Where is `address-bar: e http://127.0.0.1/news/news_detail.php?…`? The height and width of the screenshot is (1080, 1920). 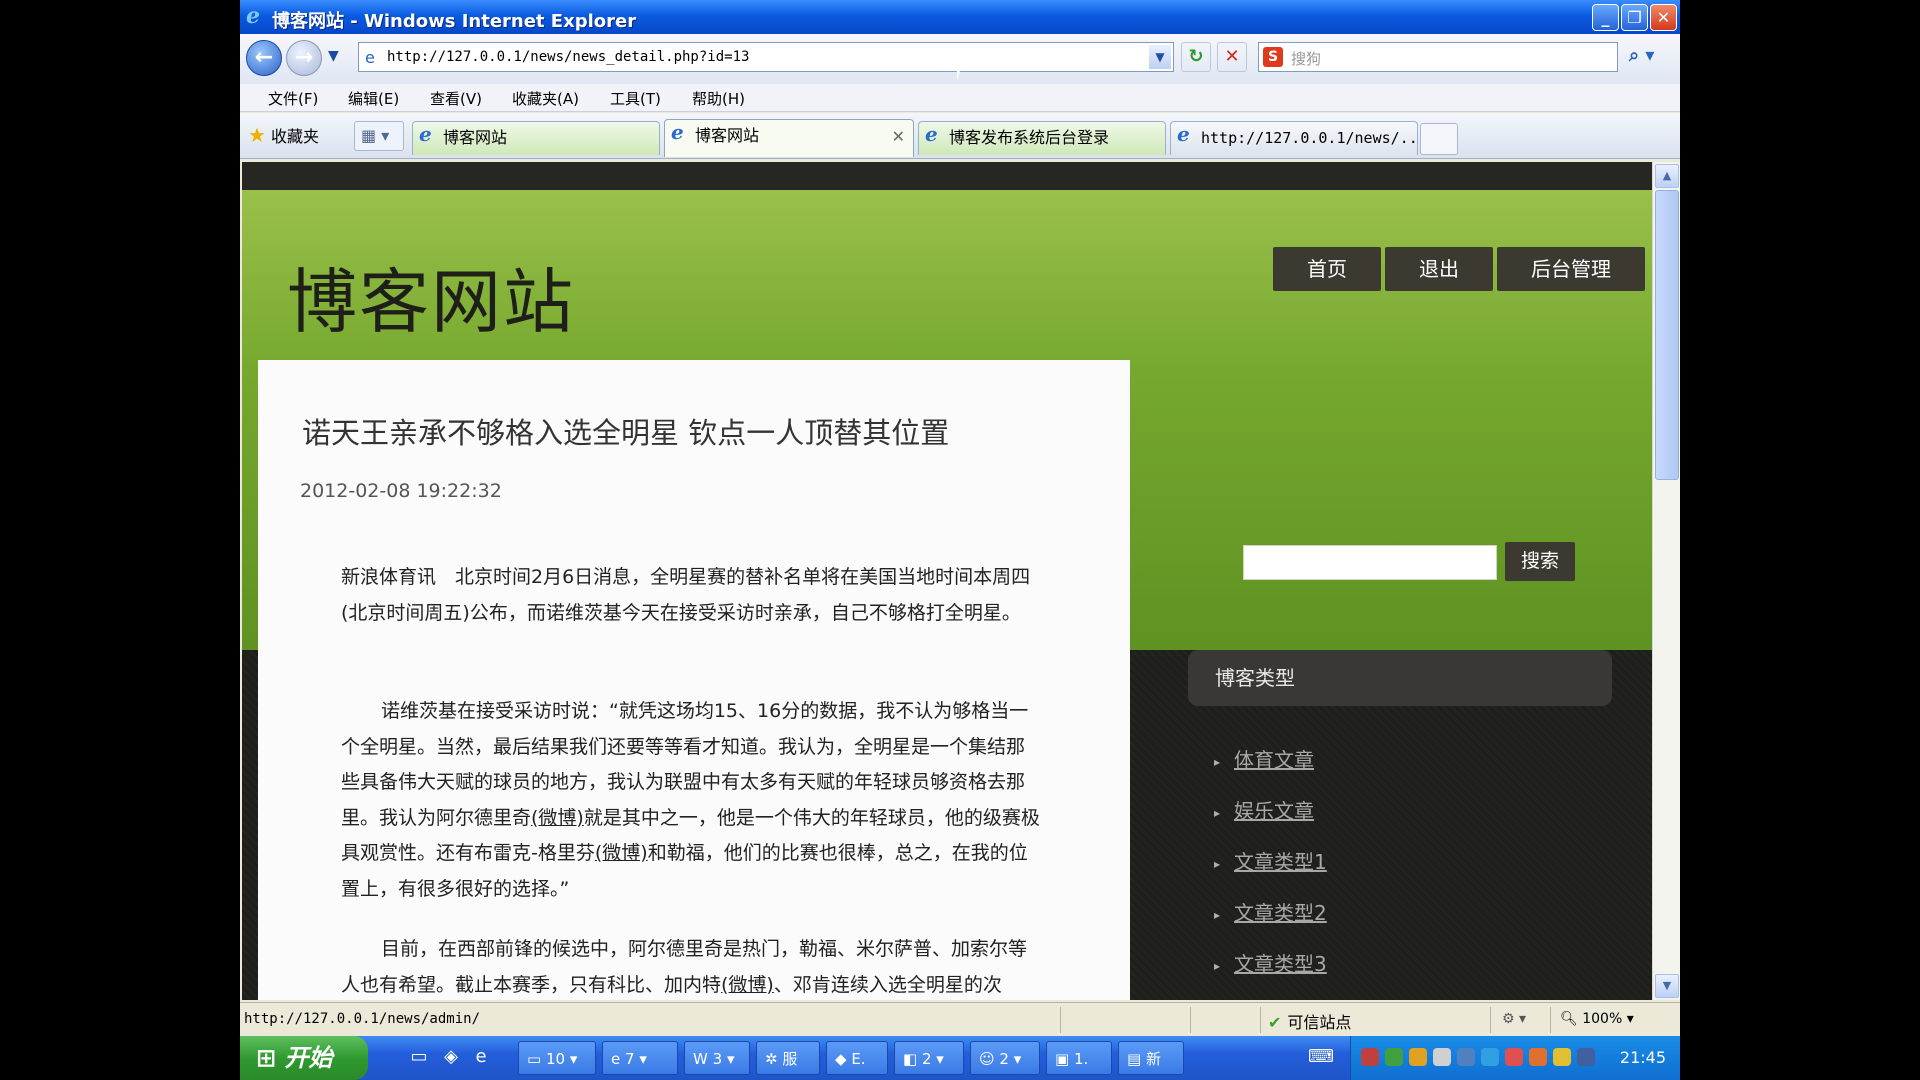 address-bar: e http://127.0.0.1/news/news_detail.php?… is located at coordinates (766, 57).